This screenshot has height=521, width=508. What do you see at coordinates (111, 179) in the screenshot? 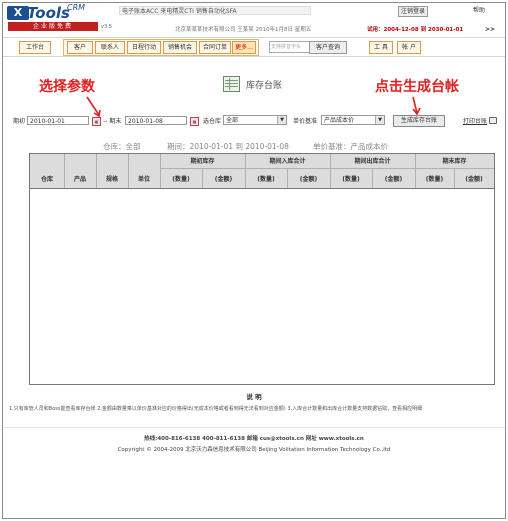
I see `header-spec: 规格` at bounding box center [111, 179].